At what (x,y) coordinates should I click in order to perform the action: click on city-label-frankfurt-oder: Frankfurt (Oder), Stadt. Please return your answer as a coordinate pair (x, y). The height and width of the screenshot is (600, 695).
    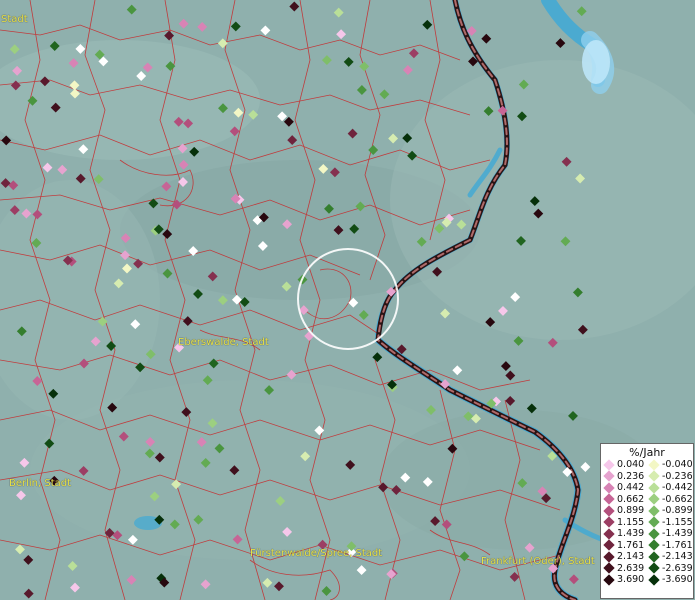
    Looking at the image, I should click on (538, 561).